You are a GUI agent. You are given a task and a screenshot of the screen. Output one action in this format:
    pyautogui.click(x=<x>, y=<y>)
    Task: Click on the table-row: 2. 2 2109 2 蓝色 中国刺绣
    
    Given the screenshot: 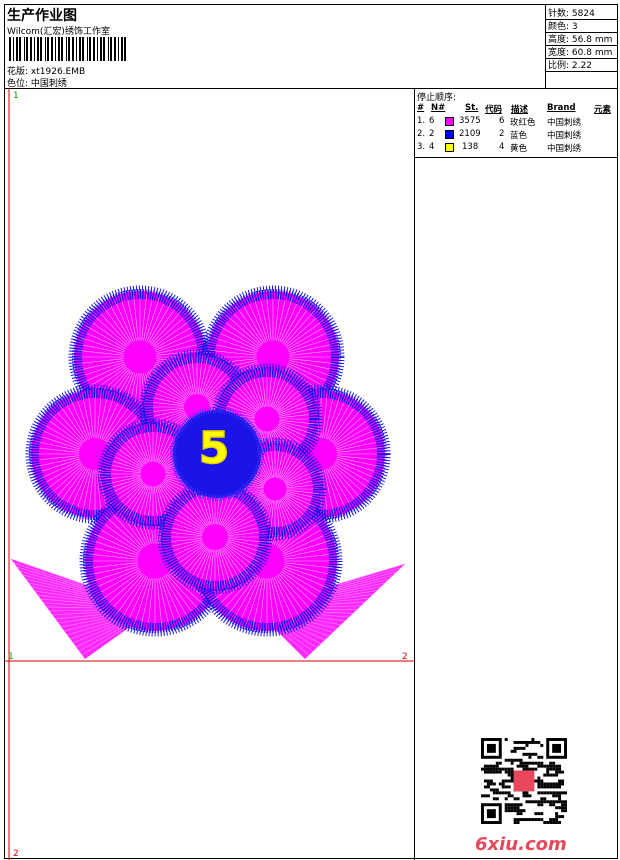 What is the action you would take?
    pyautogui.click(x=516, y=134)
    